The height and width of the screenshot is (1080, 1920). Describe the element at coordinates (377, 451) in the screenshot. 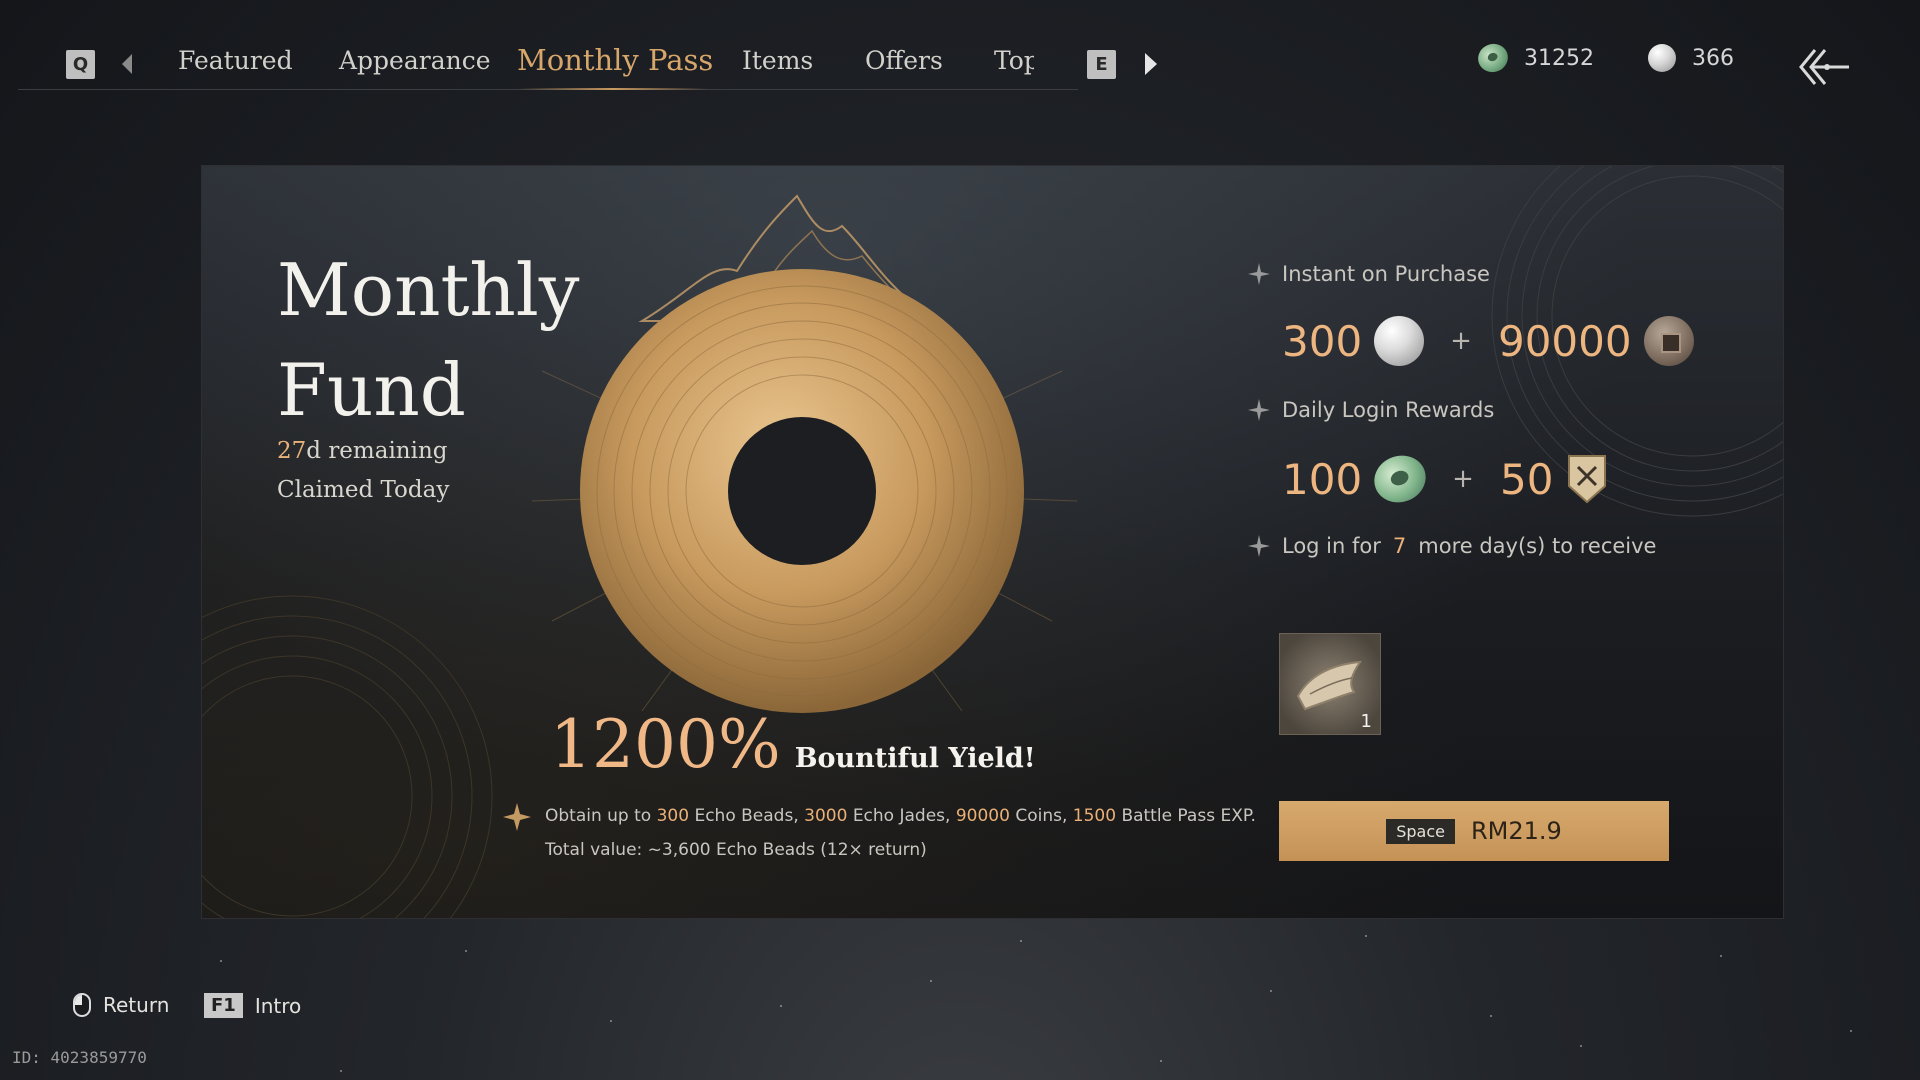

I see `days-remaining-suffix: d remaining` at that location.